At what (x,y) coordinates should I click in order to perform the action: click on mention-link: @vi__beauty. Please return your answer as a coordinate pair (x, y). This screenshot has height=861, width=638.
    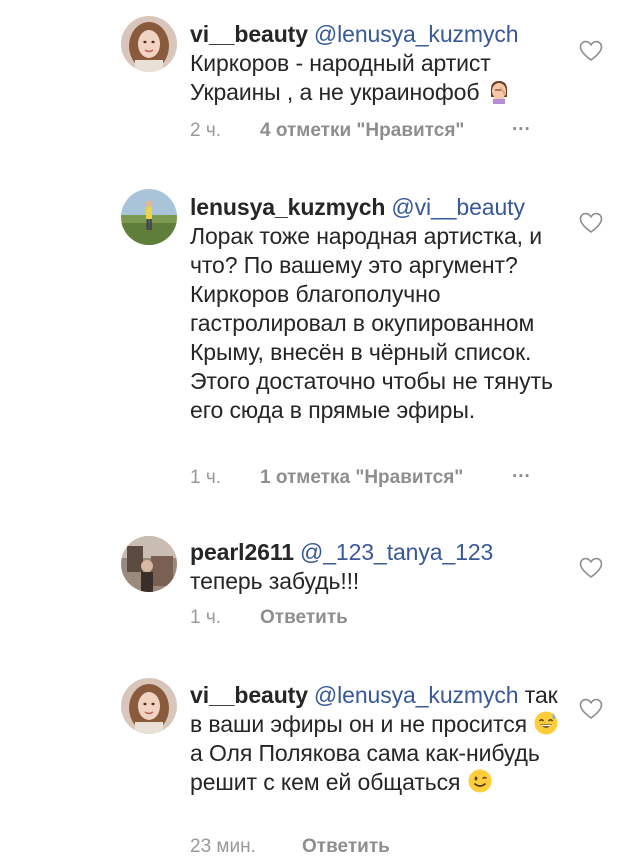
    Looking at the image, I should click on (458, 207).